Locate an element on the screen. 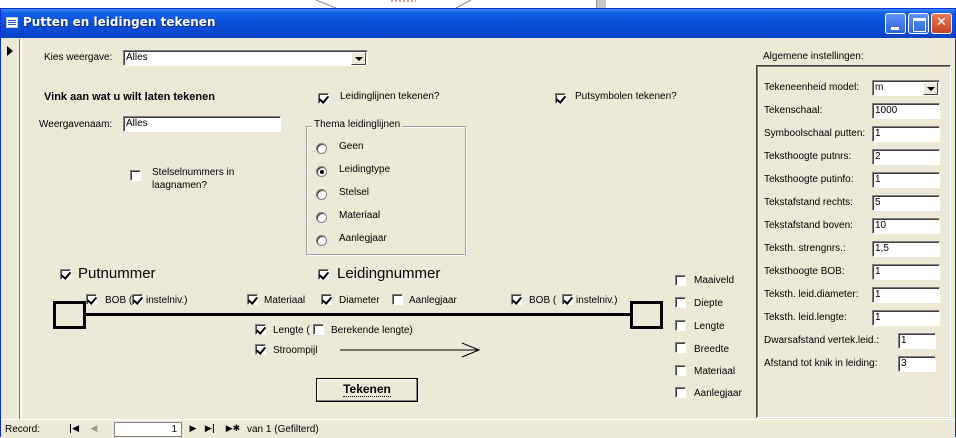 Image resolution: width=956 pixels, height=438 pixels. view-combobox: Alles is located at coordinates (245, 58).